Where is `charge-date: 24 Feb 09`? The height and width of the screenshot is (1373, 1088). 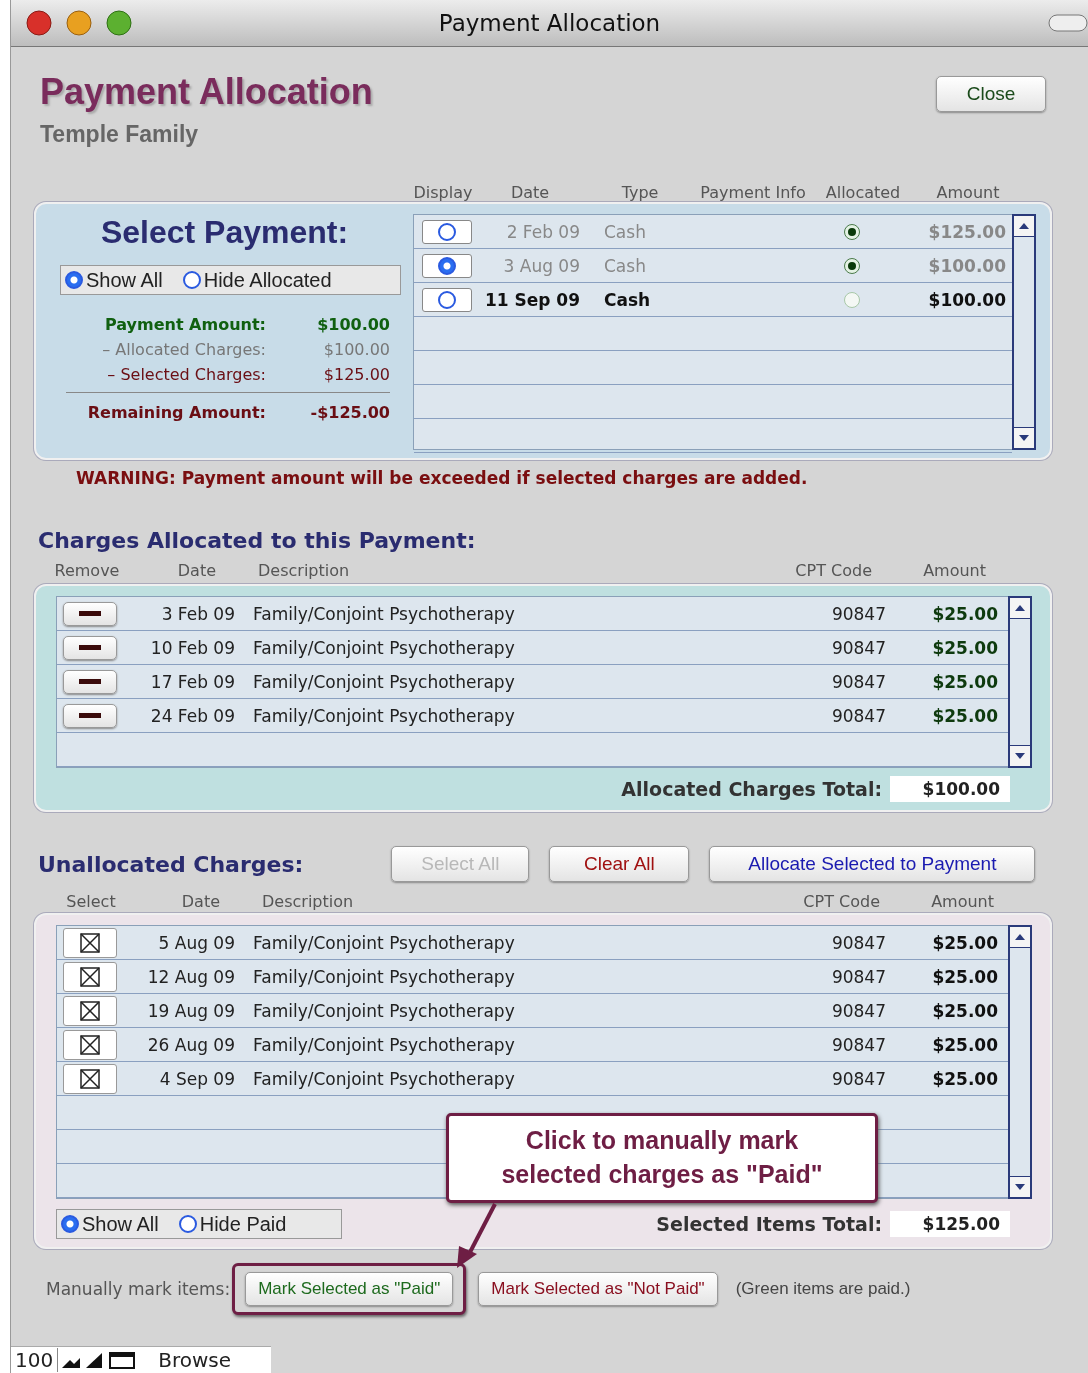 charge-date: 24 Feb 09 is located at coordinates (192, 715).